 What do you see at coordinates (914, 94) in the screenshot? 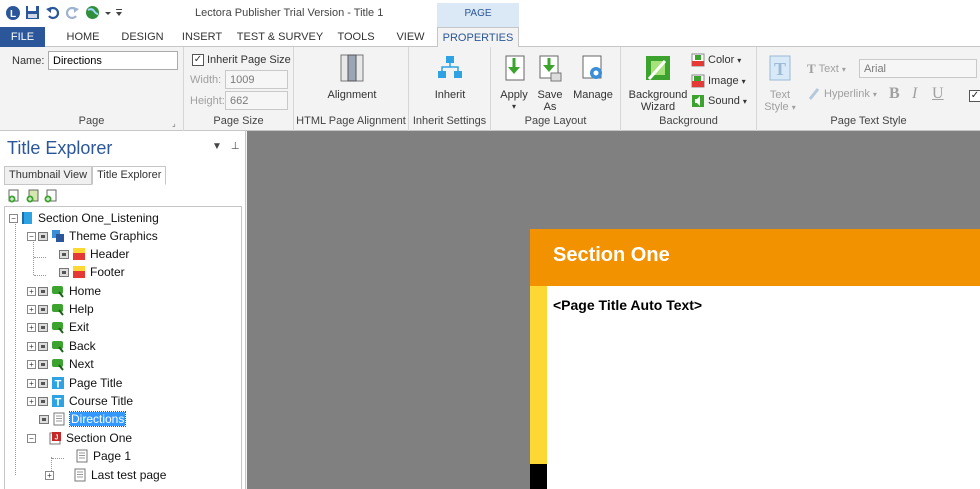
I see `italic-button: I` at bounding box center [914, 94].